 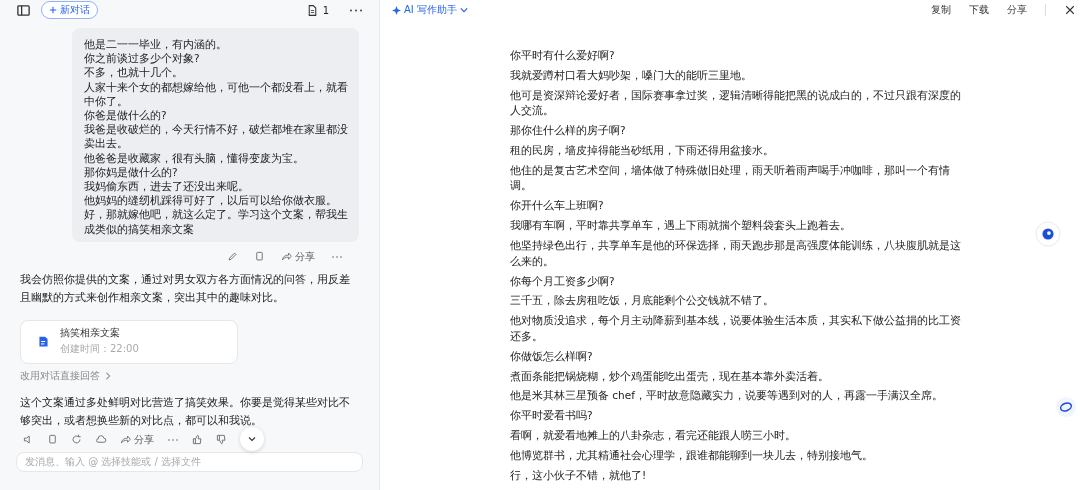 I want to click on document-paragraph: 煮面条能把锅烧糊，炒个鸡蛋能吃出蛋壳，现在基本靠外卖活着。, so click(x=670, y=376).